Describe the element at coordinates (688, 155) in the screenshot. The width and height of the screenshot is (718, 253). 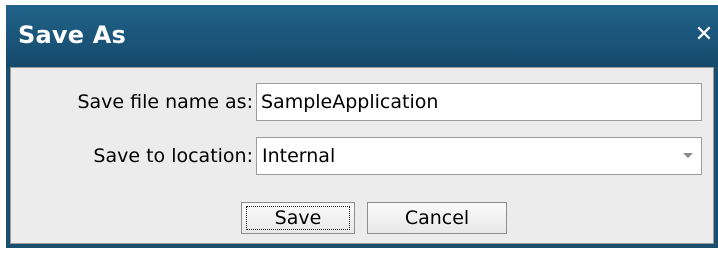
I see `chevron-down-icon` at that location.